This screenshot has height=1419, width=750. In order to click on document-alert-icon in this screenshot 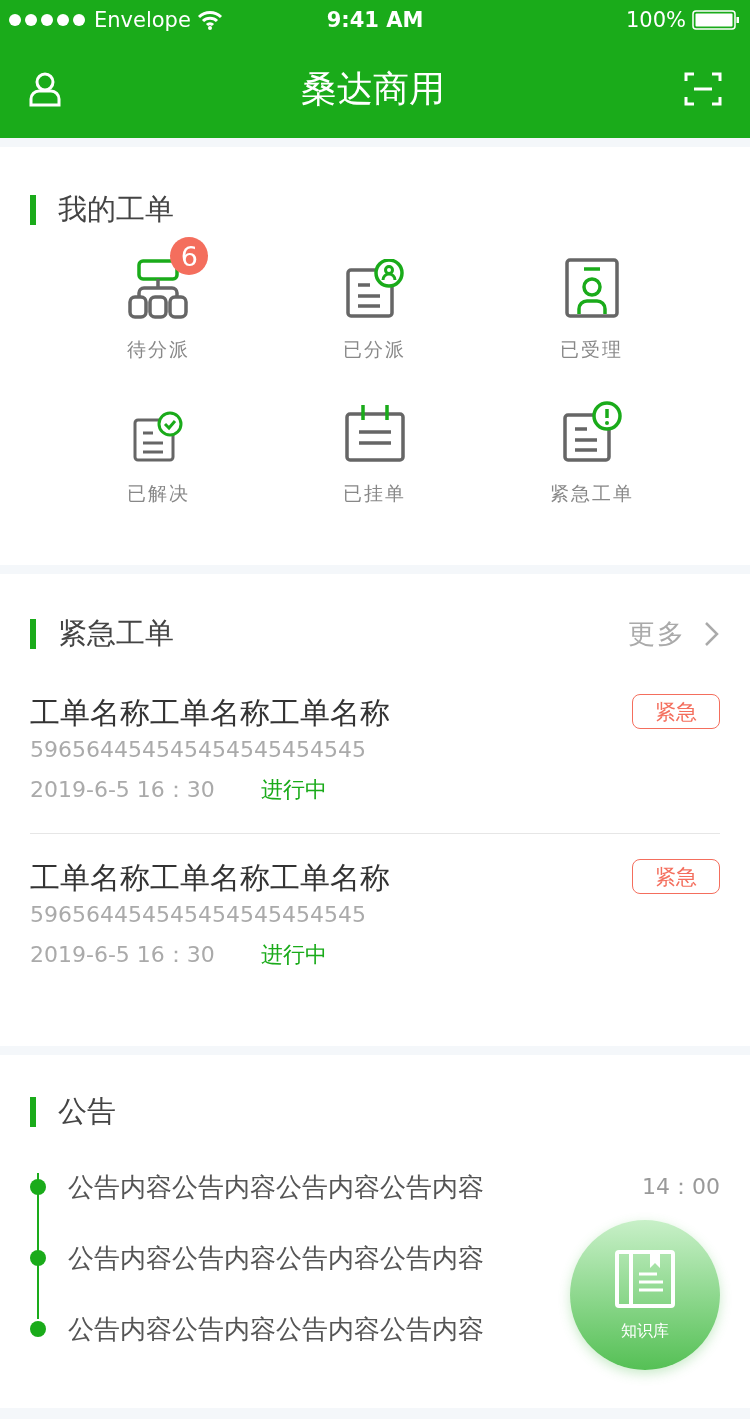, I will do `click(591, 432)`.